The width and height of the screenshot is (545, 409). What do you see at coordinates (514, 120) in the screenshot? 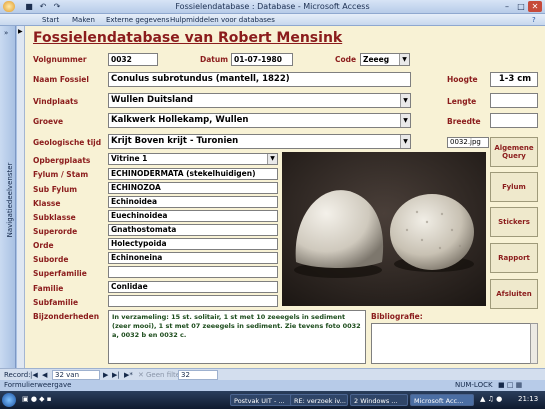
I see `breedte-field` at bounding box center [514, 120].